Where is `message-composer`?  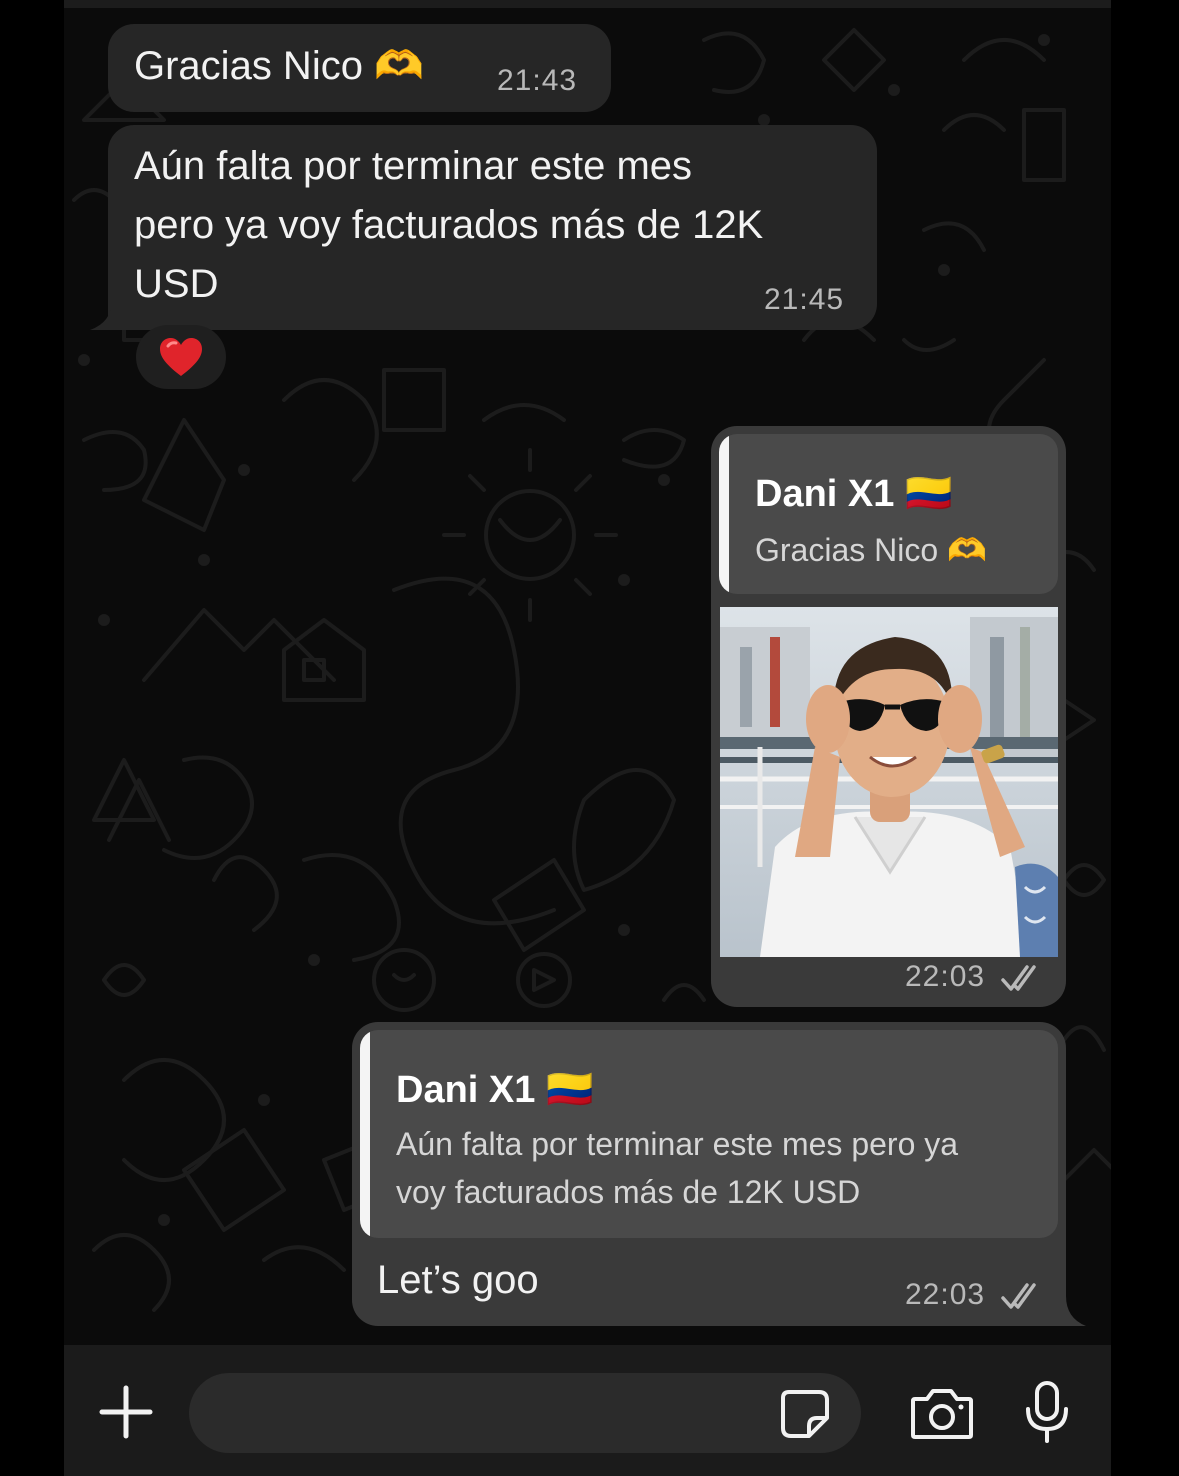 message-composer is located at coordinates (587, 1410).